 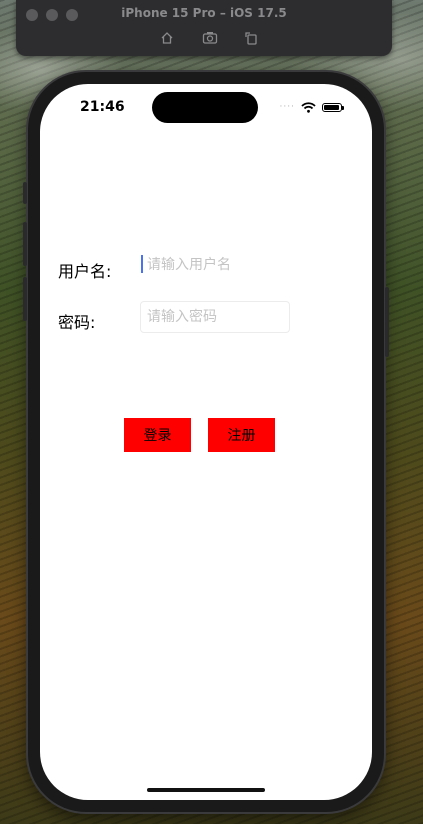 I want to click on status-time: 21:46, so click(x=102, y=107).